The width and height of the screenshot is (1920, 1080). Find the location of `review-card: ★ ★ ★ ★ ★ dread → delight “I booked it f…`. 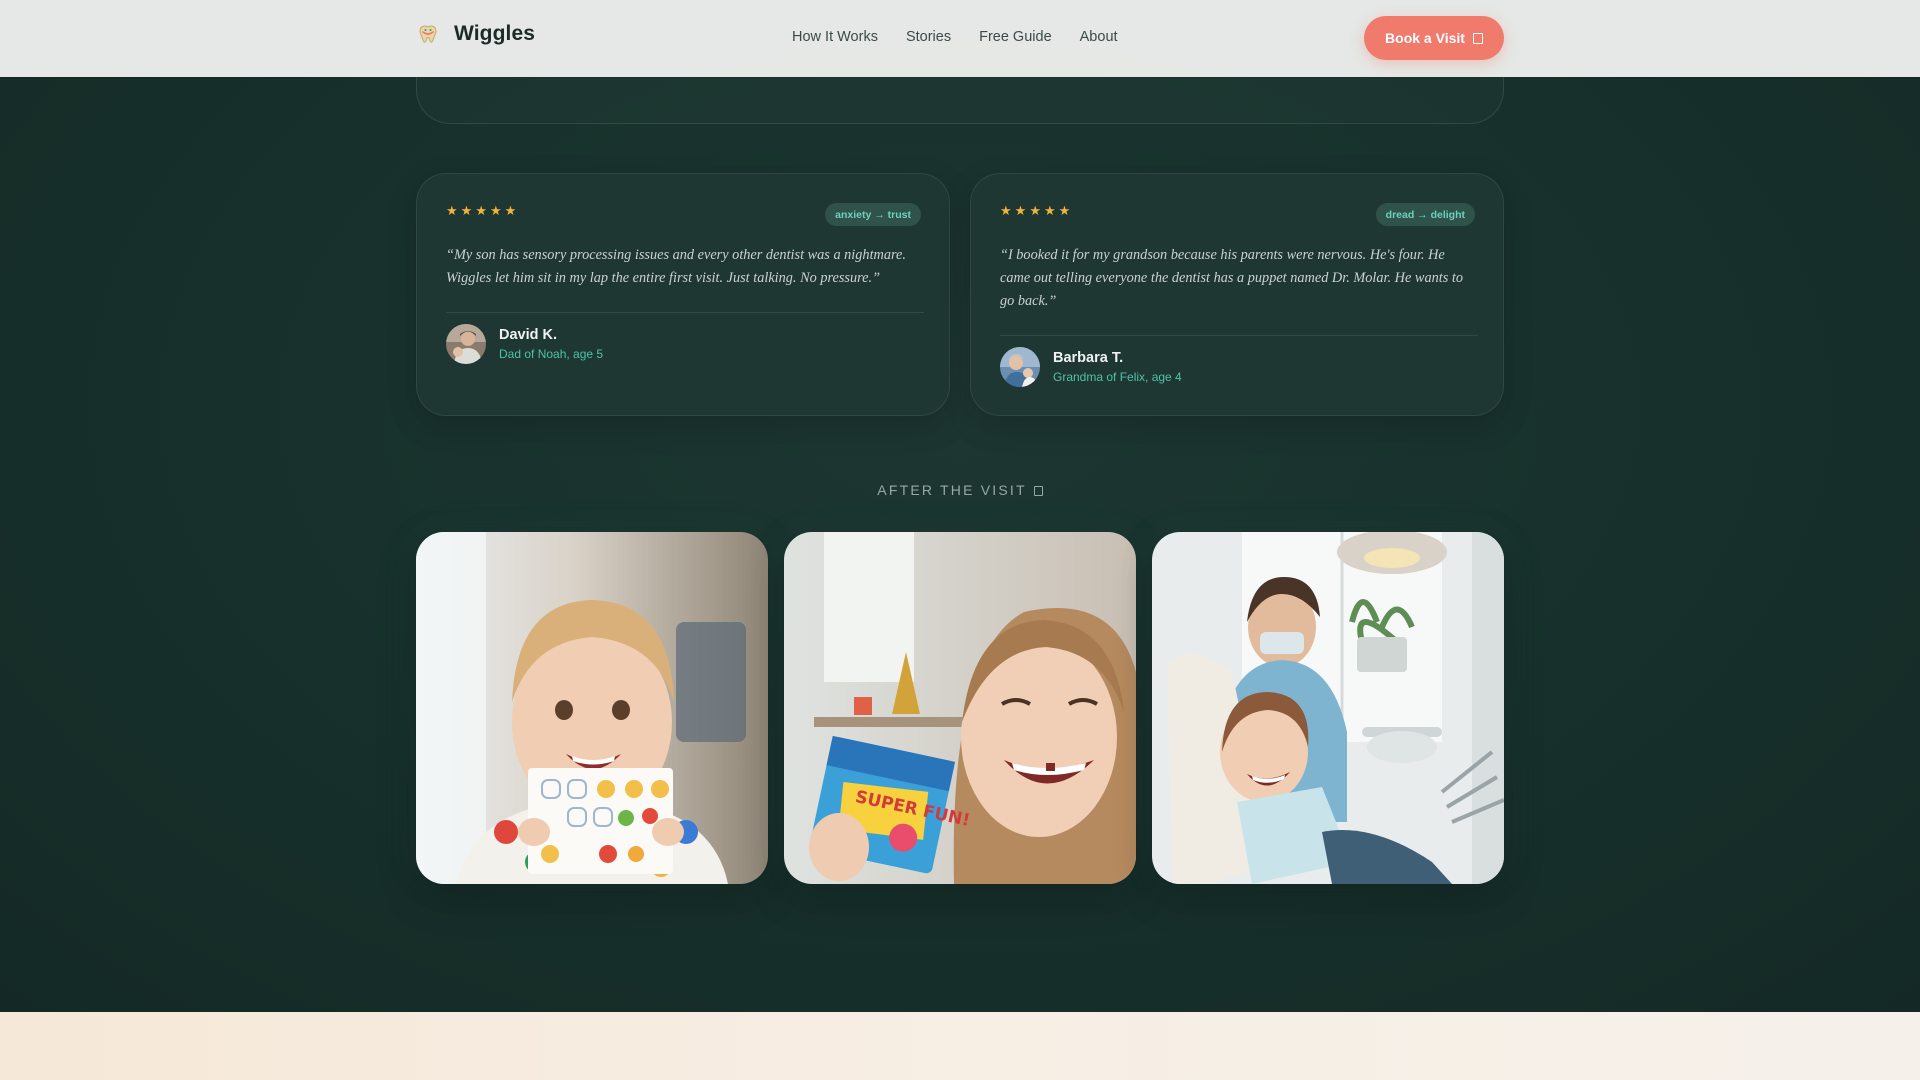

review-card: ★ ★ ★ ★ ★ dread → delight “I booked it f… is located at coordinates (1237, 294).